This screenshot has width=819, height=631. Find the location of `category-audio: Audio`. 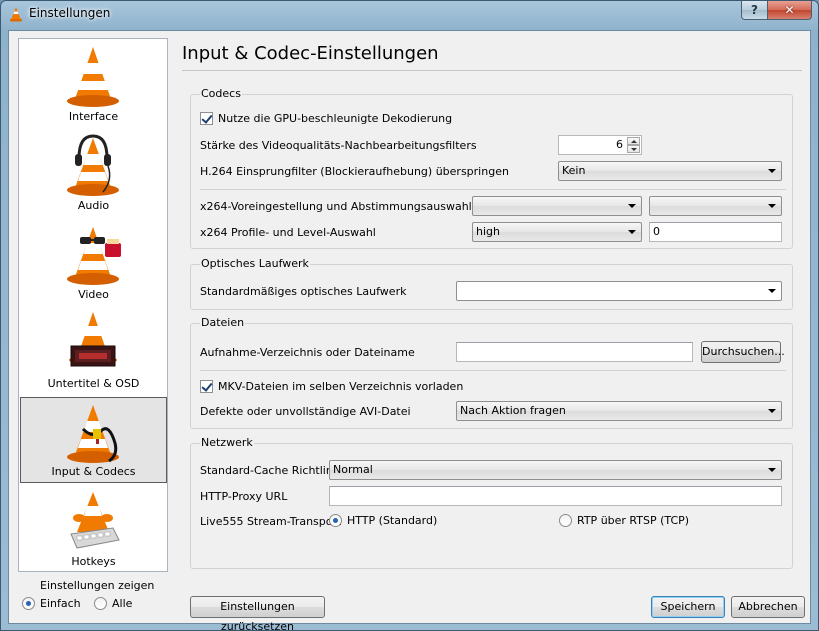

category-audio: Audio is located at coordinates (93, 173).